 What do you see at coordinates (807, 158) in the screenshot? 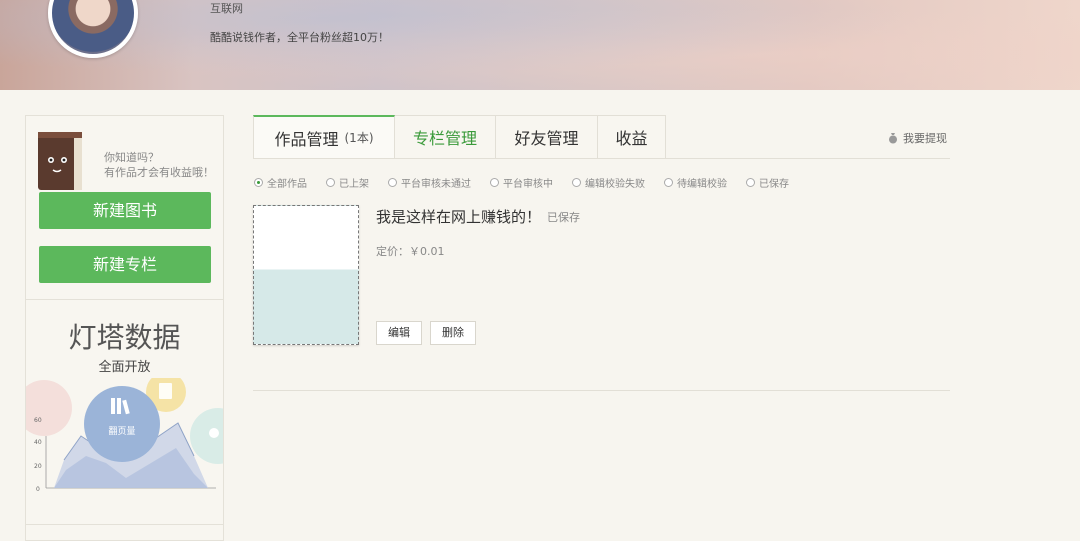
I see `tabs-baseline` at bounding box center [807, 158].